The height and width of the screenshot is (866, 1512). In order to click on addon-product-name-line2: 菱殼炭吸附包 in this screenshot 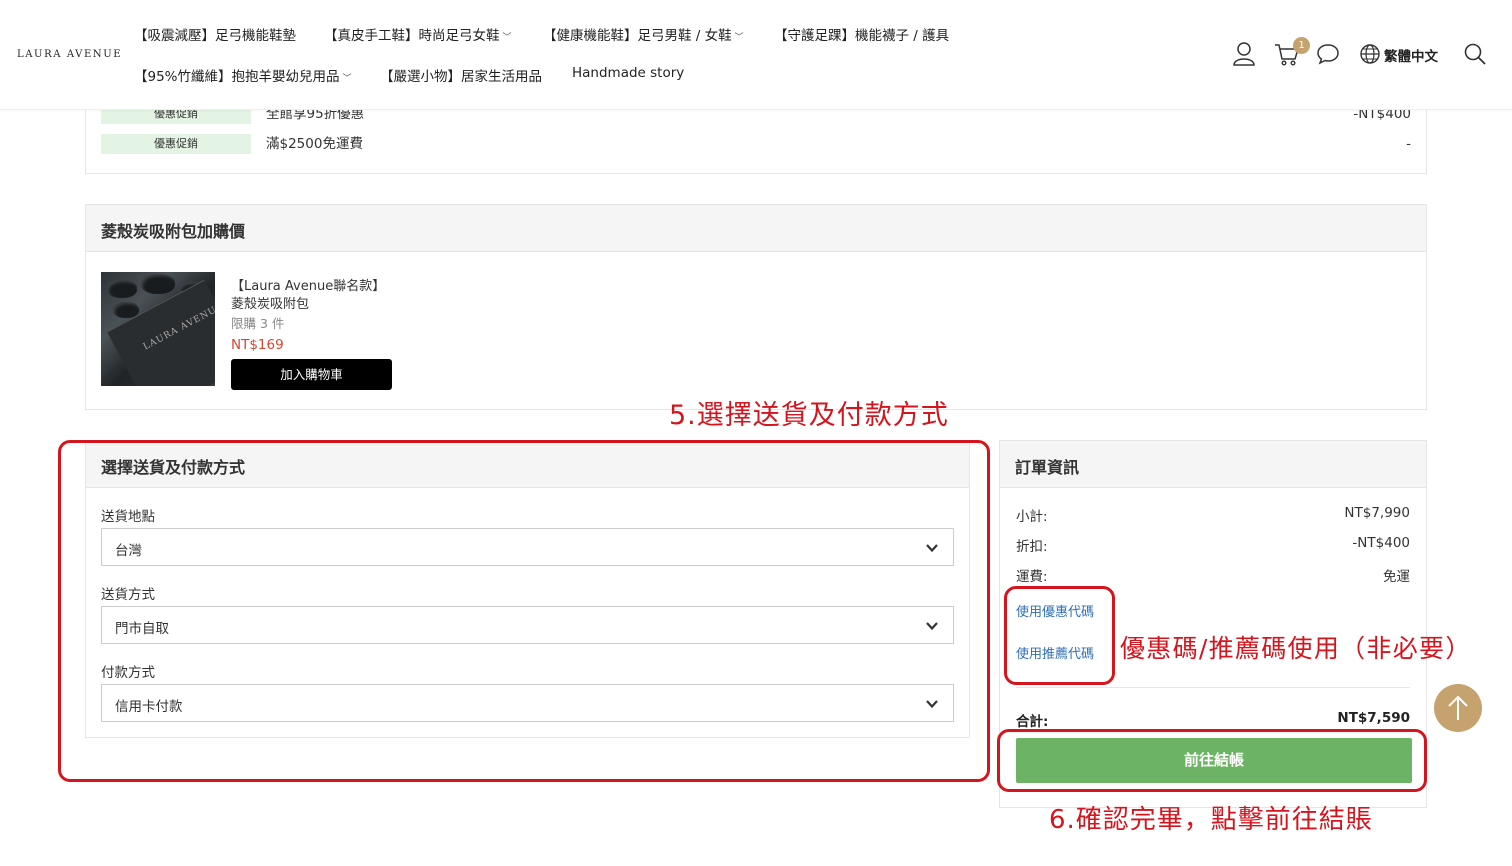, I will do `click(270, 304)`.